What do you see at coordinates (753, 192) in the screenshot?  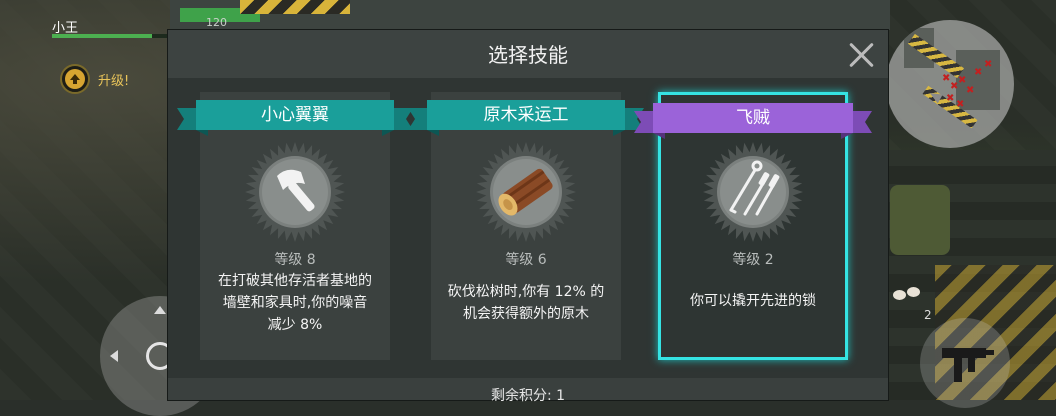 I see `lockpick-icon` at bounding box center [753, 192].